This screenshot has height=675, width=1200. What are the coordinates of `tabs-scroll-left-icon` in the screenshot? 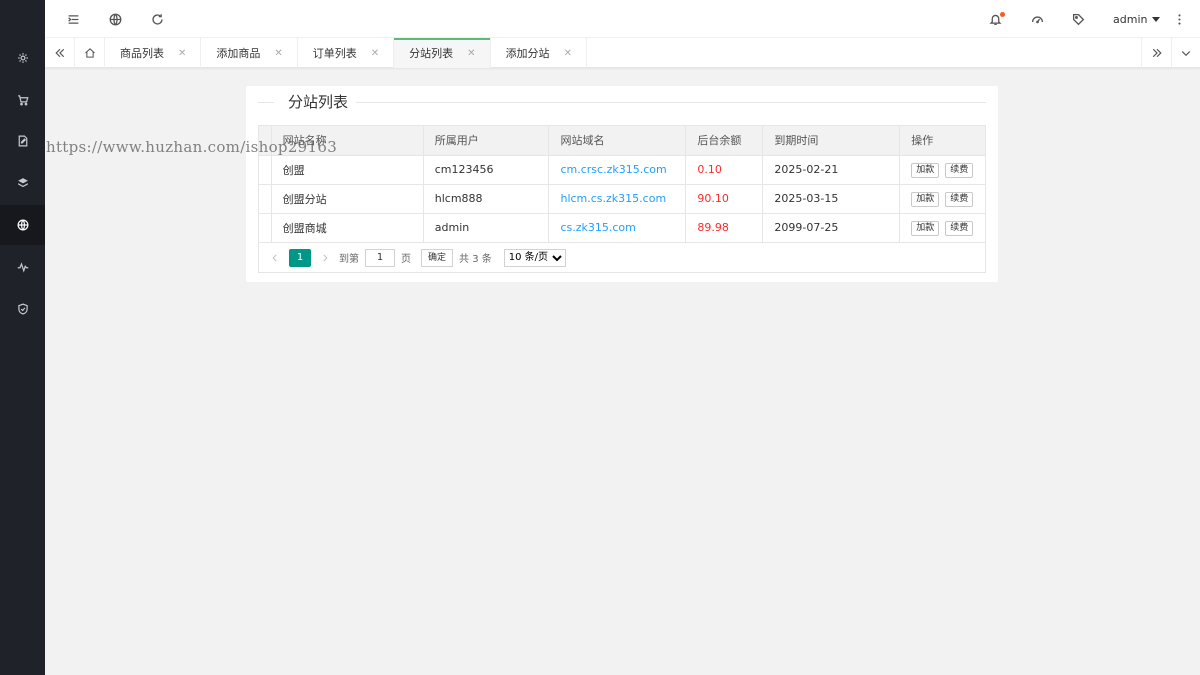 It's located at (60, 53).